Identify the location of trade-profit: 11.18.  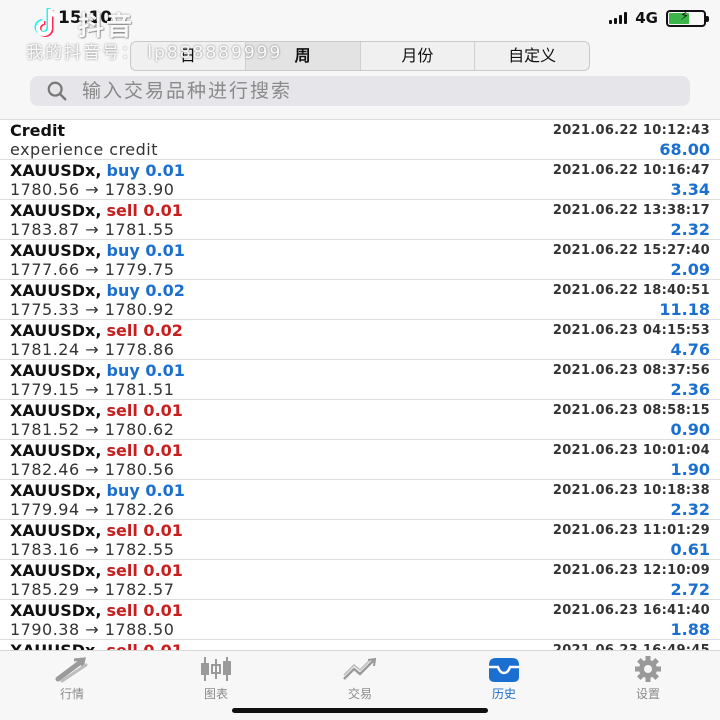
(684, 309).